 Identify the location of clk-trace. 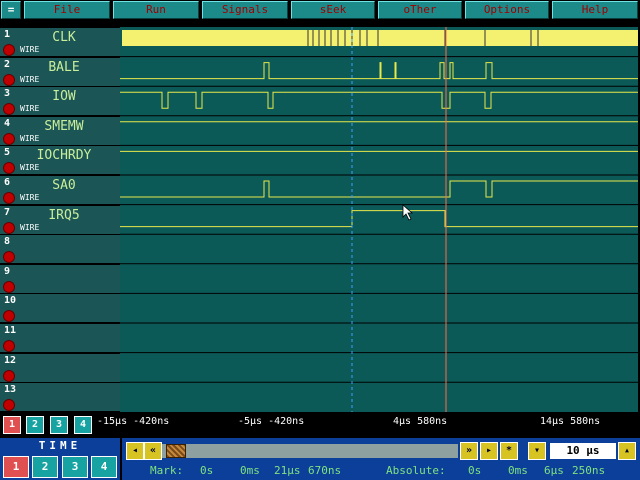
(380, 38).